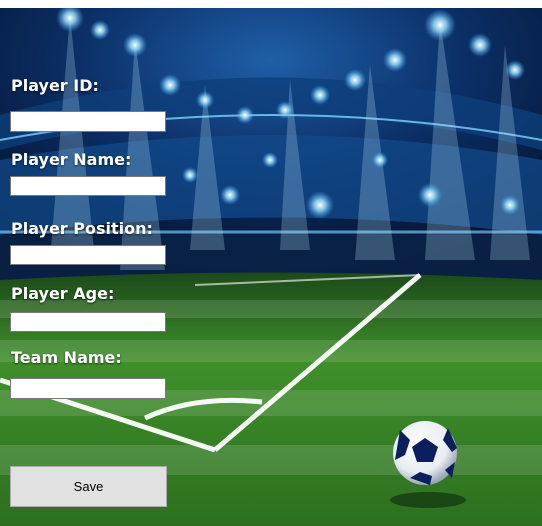  What do you see at coordinates (88, 388) in the screenshot?
I see `team-name-field` at bounding box center [88, 388].